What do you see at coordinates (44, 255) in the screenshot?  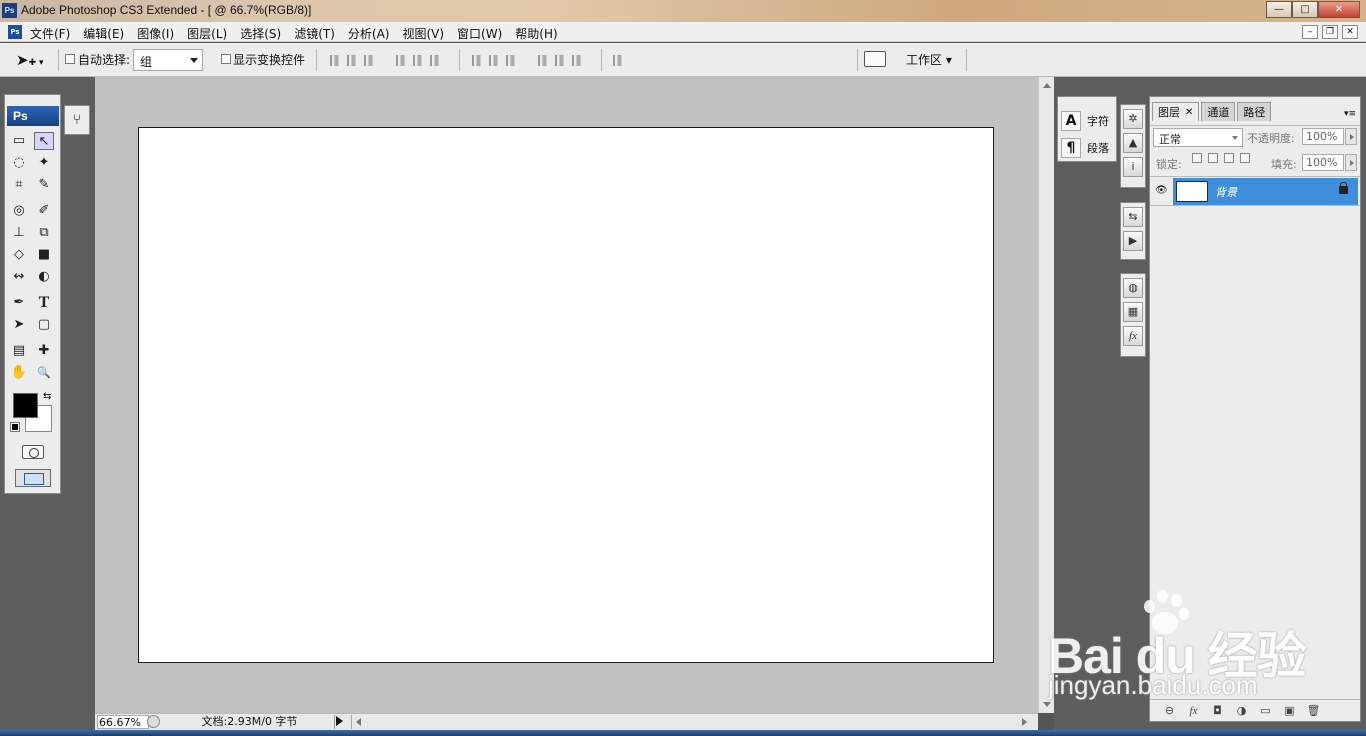 I see `gradient-tool-icon: ■` at bounding box center [44, 255].